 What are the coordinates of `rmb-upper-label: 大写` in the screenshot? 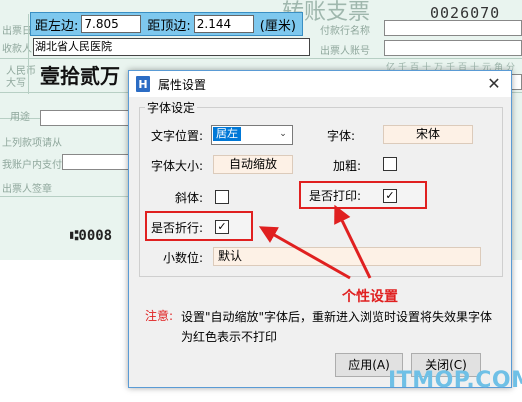 It's located at (16, 83).